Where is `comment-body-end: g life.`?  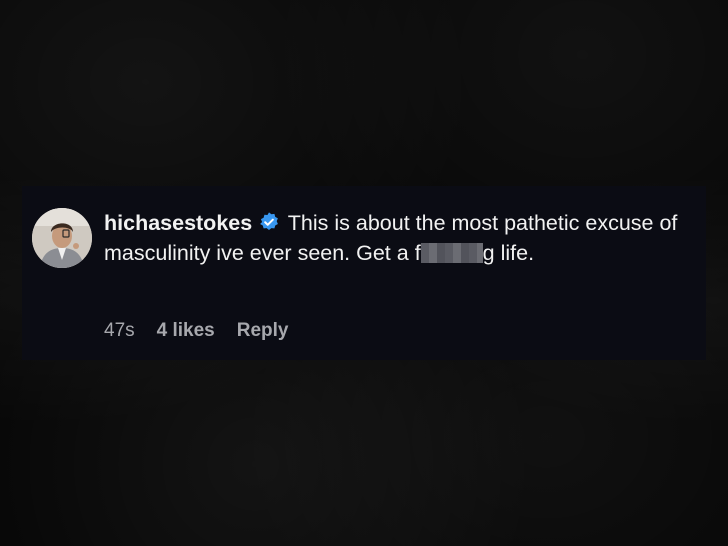 comment-body-end: g life. is located at coordinates (508, 253).